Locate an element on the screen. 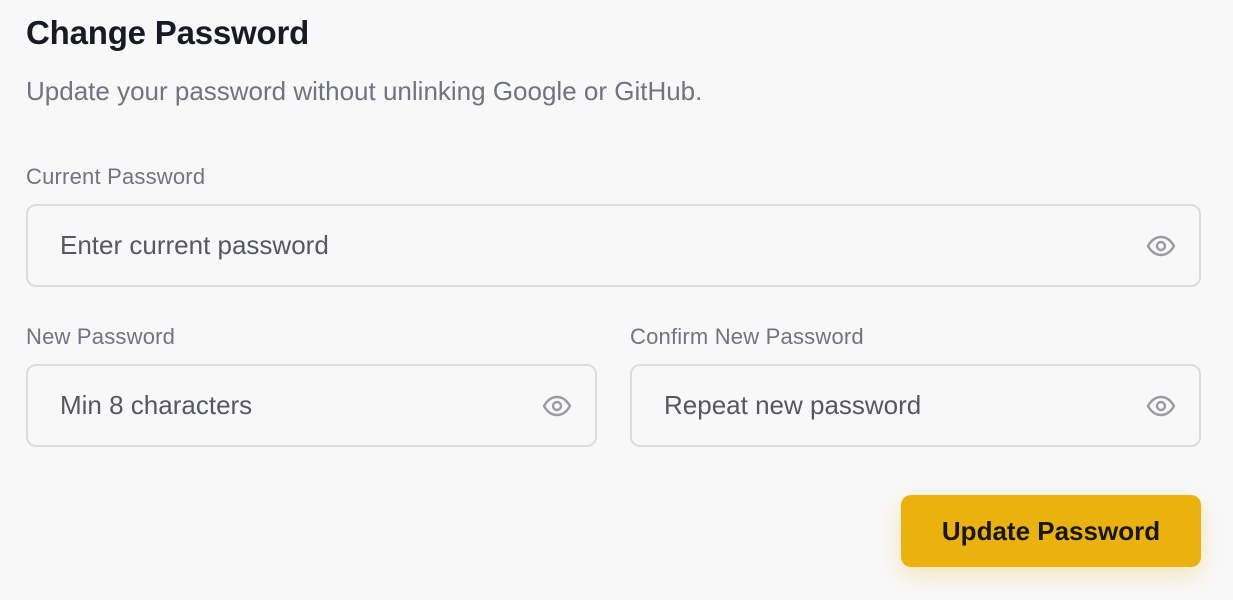  current-password-eye-icon is located at coordinates (1161, 246).